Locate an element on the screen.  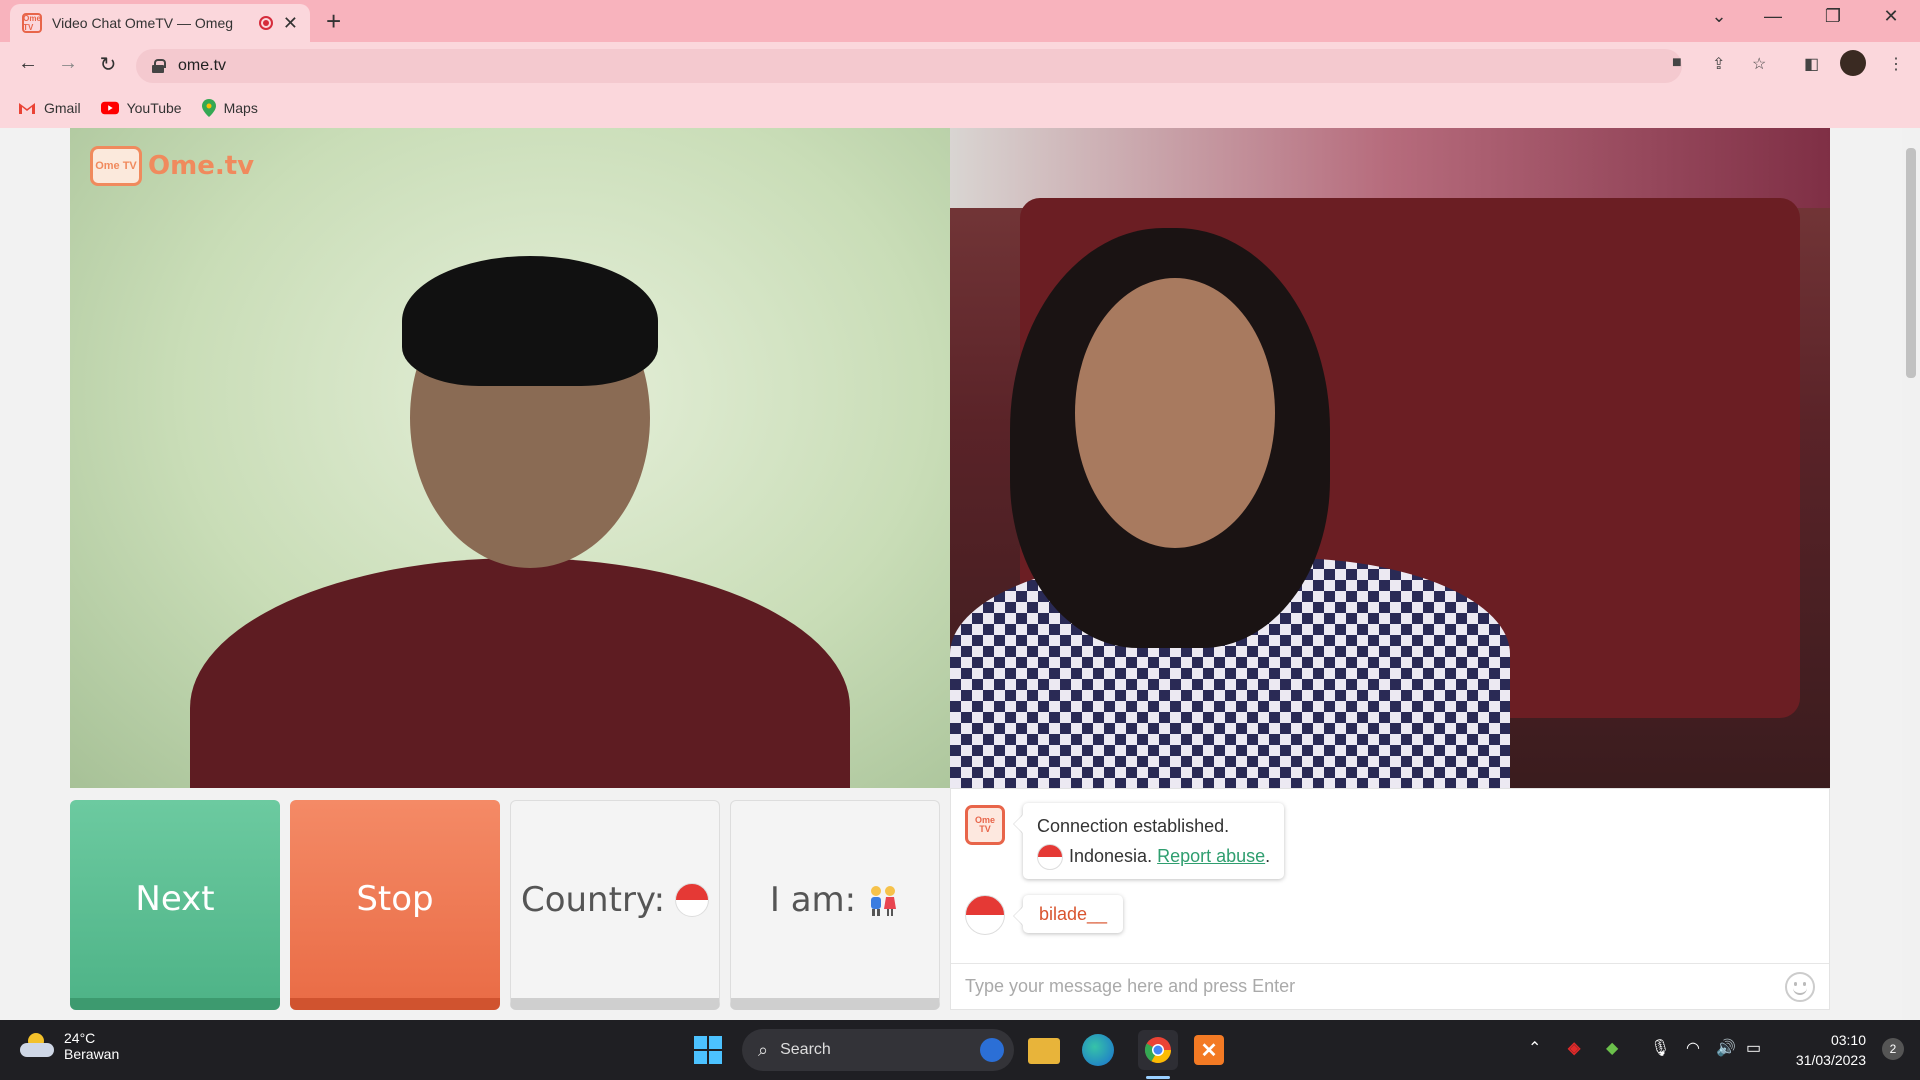
menu-kebab-icon: ⋮ is located at coordinates (1896, 64).